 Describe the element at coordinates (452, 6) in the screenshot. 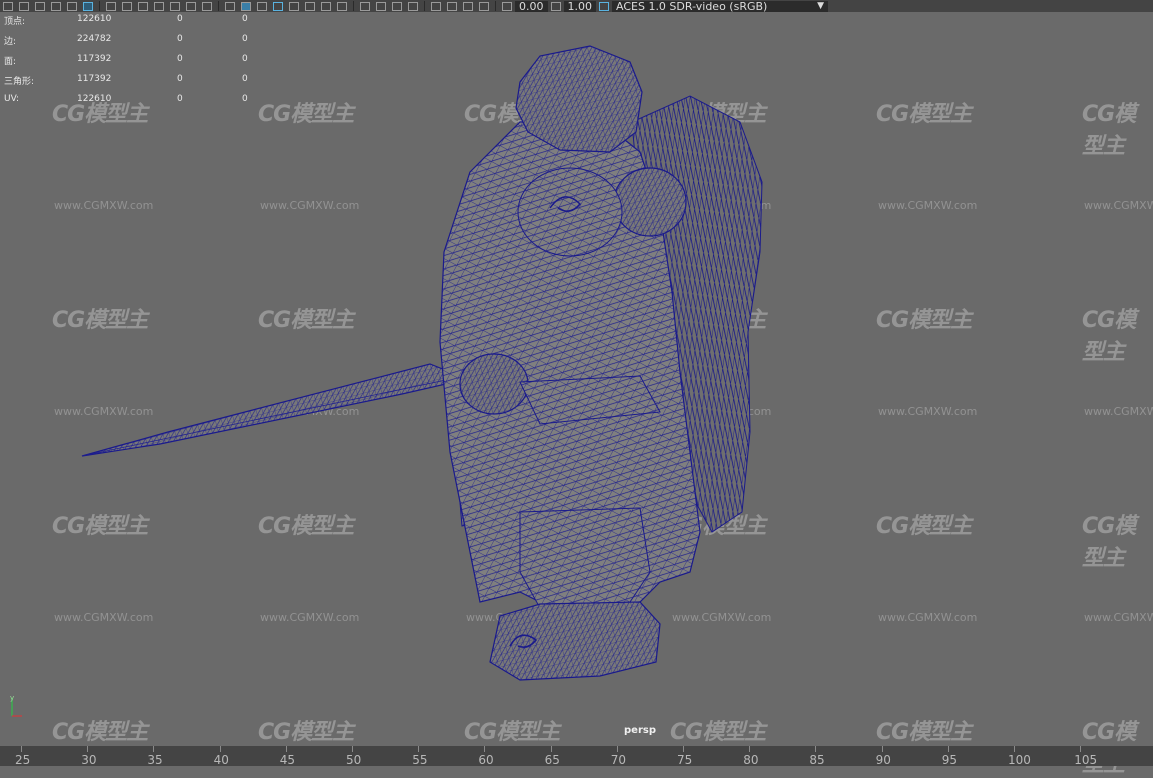

I see `camera-attributes-icon` at that location.